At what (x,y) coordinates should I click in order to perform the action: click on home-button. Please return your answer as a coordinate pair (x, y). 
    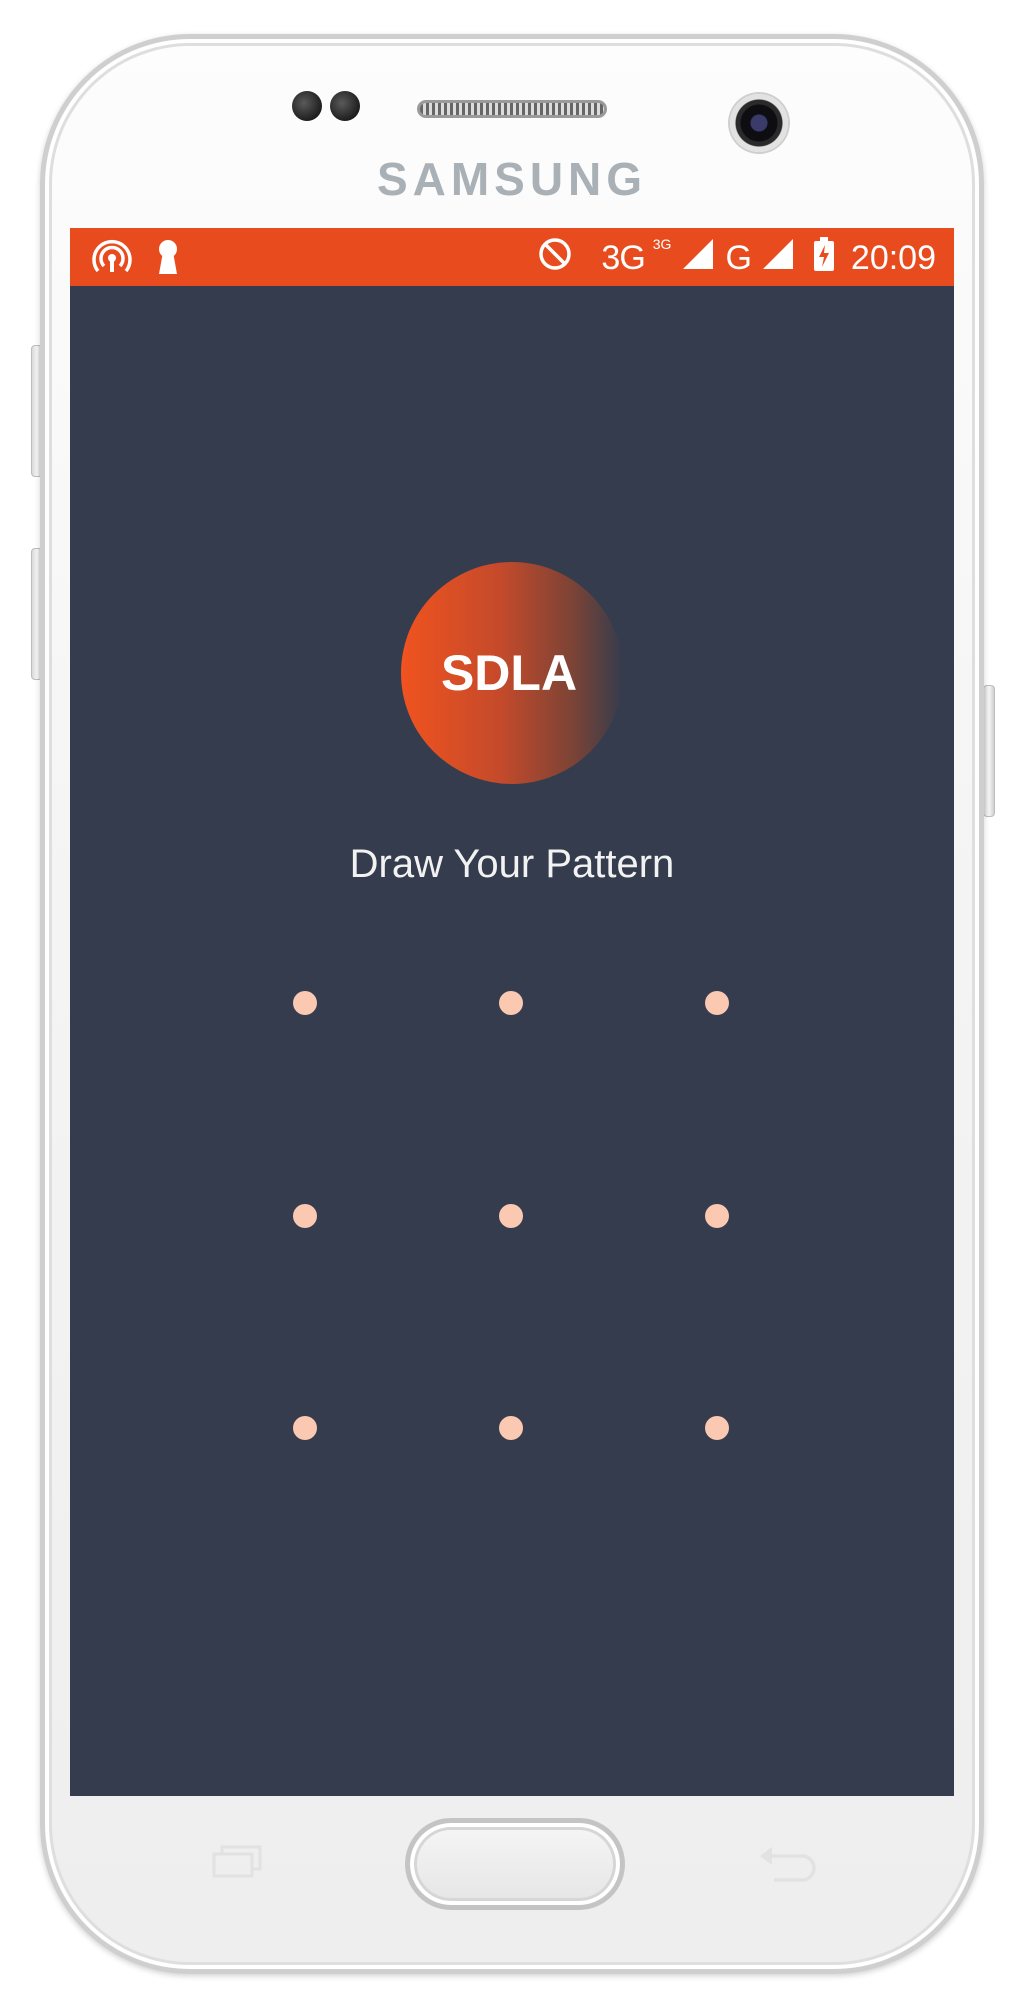
    Looking at the image, I should click on (515, 1864).